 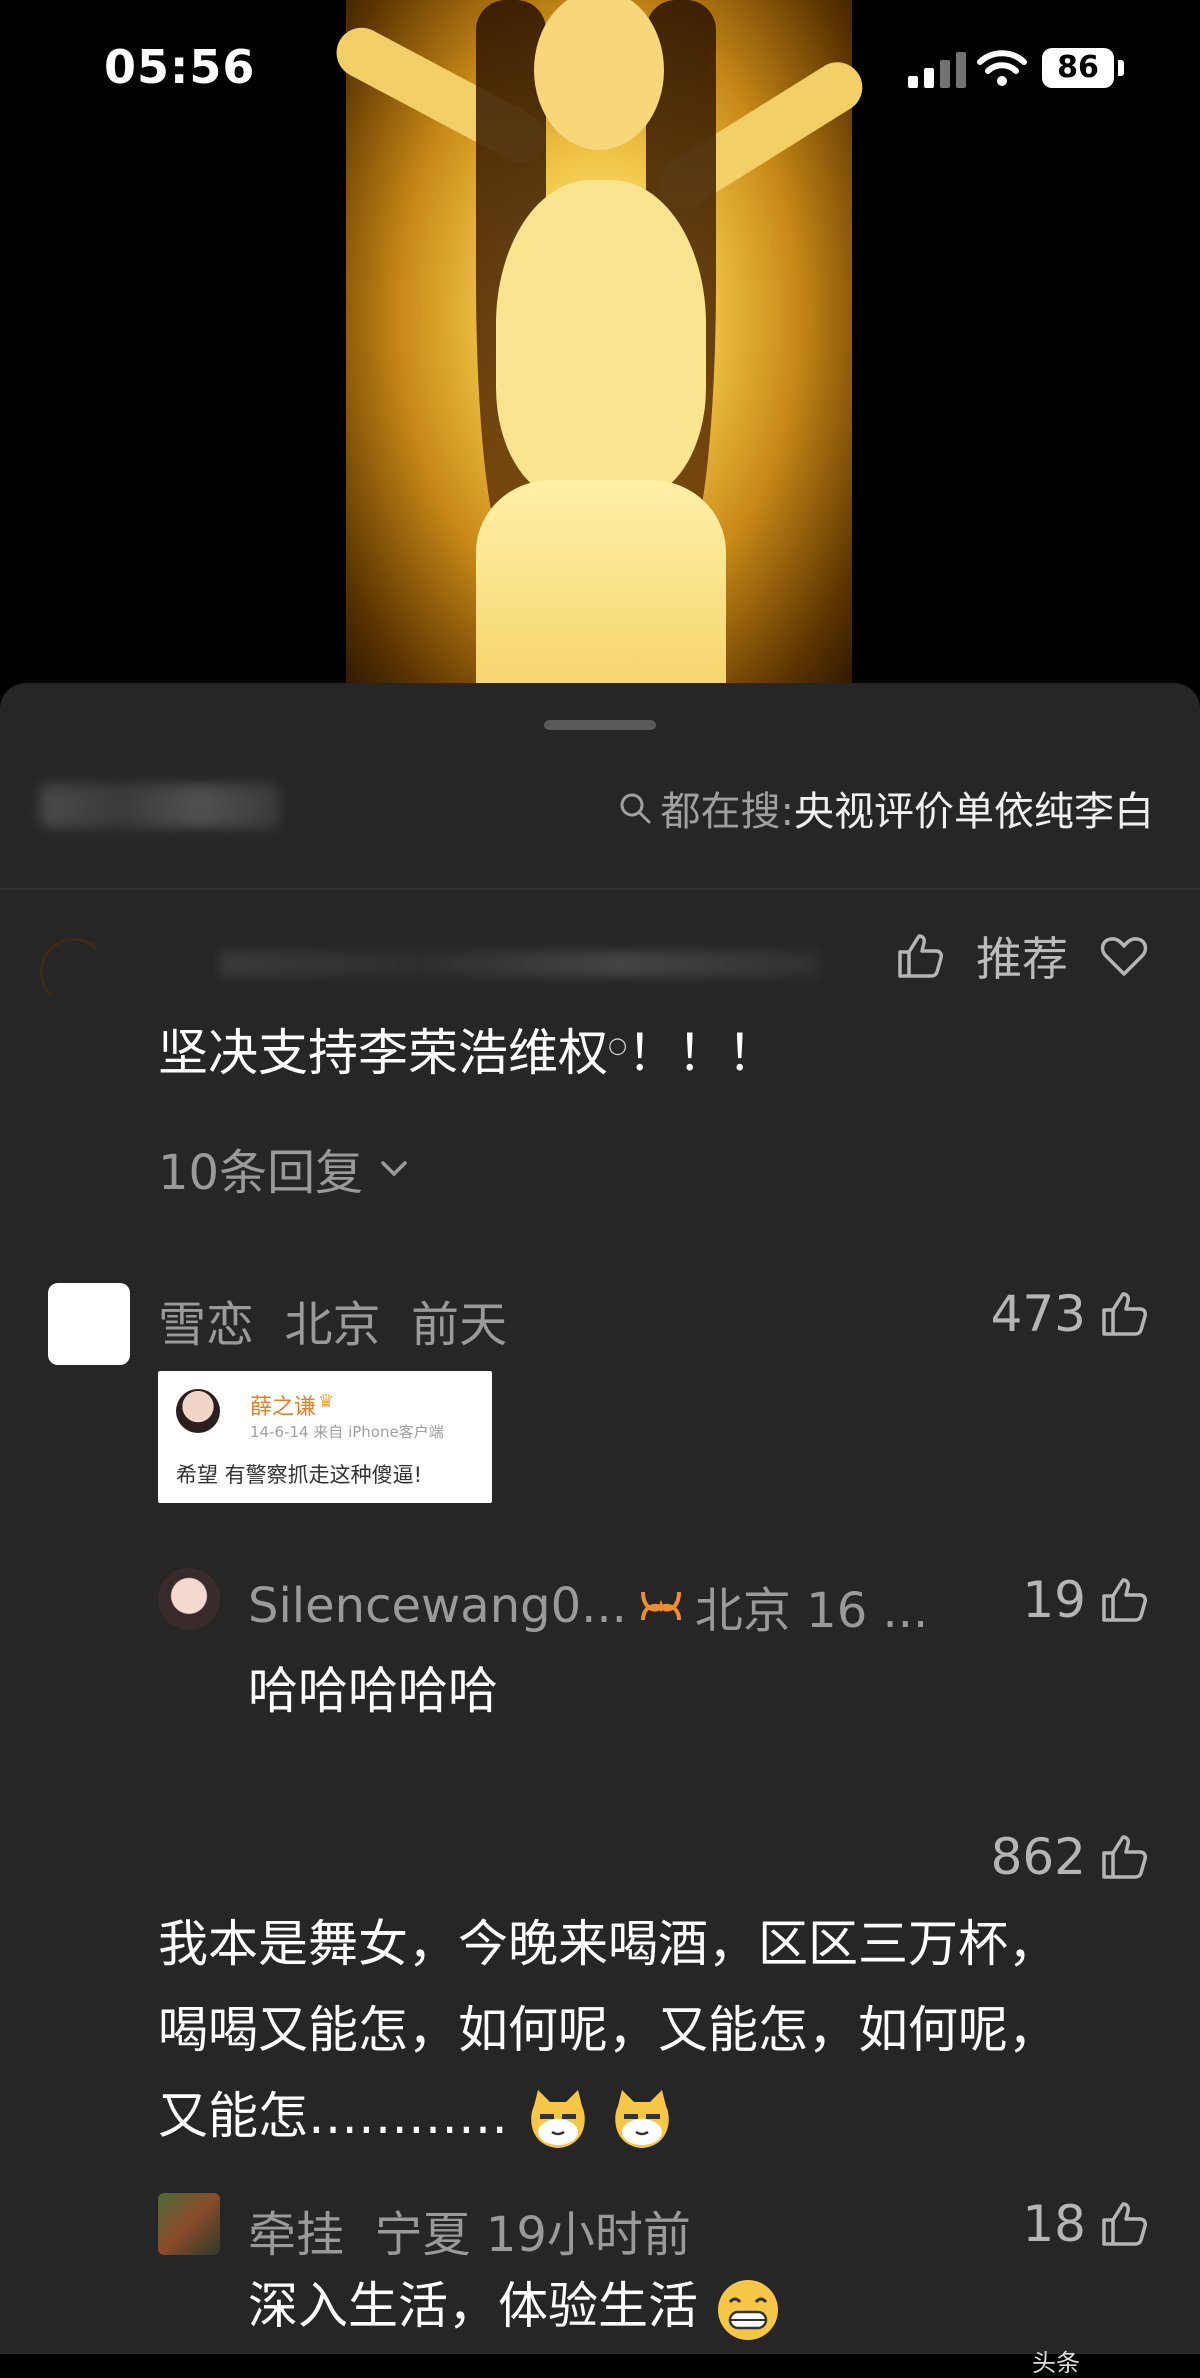 I want to click on crown-icon: ♛, so click(x=326, y=1401).